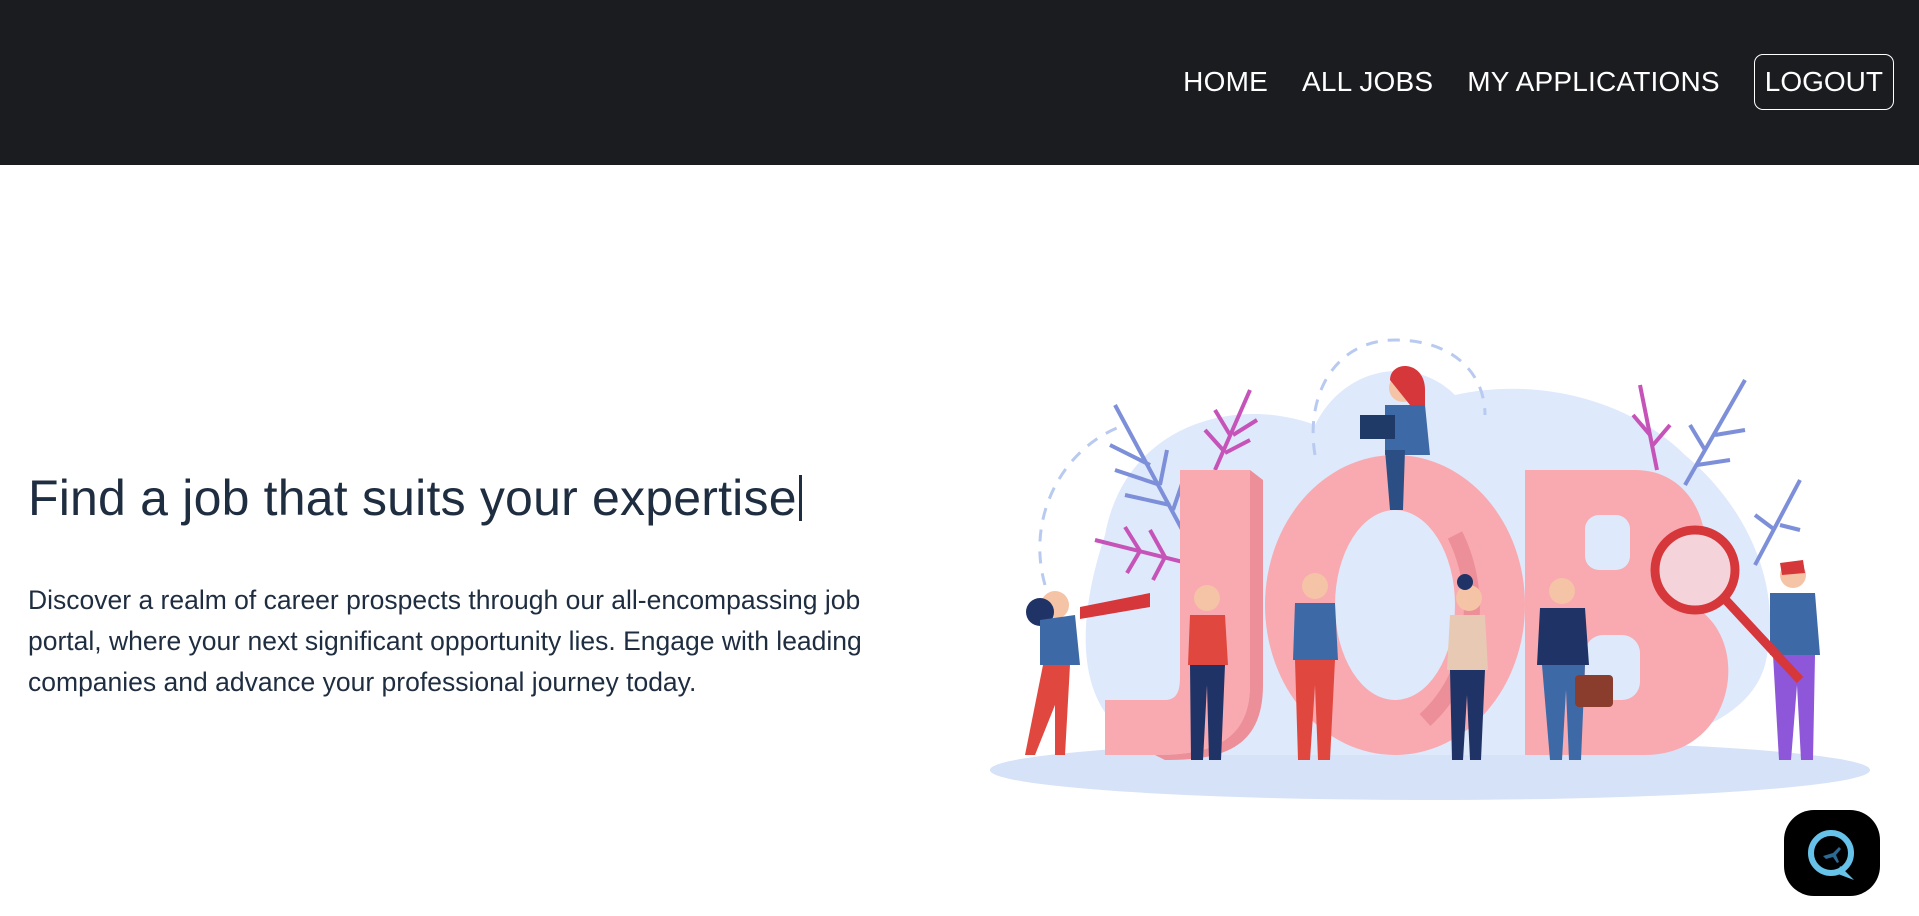 Image resolution: width=1919 pixels, height=916 pixels. I want to click on logout-button: LOGOUT, so click(1823, 82).